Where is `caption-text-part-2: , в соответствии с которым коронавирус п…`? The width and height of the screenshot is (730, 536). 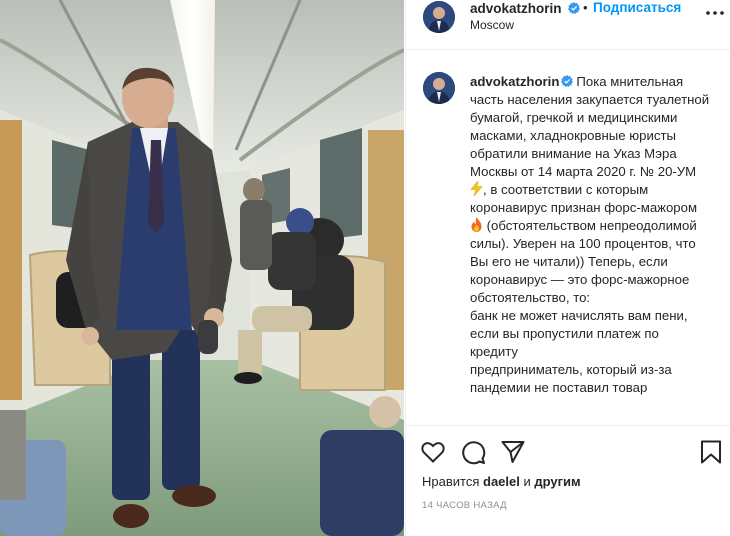
caption-text-part-2: , в соответствии с которым коронавирус п… is located at coordinates (584, 198).